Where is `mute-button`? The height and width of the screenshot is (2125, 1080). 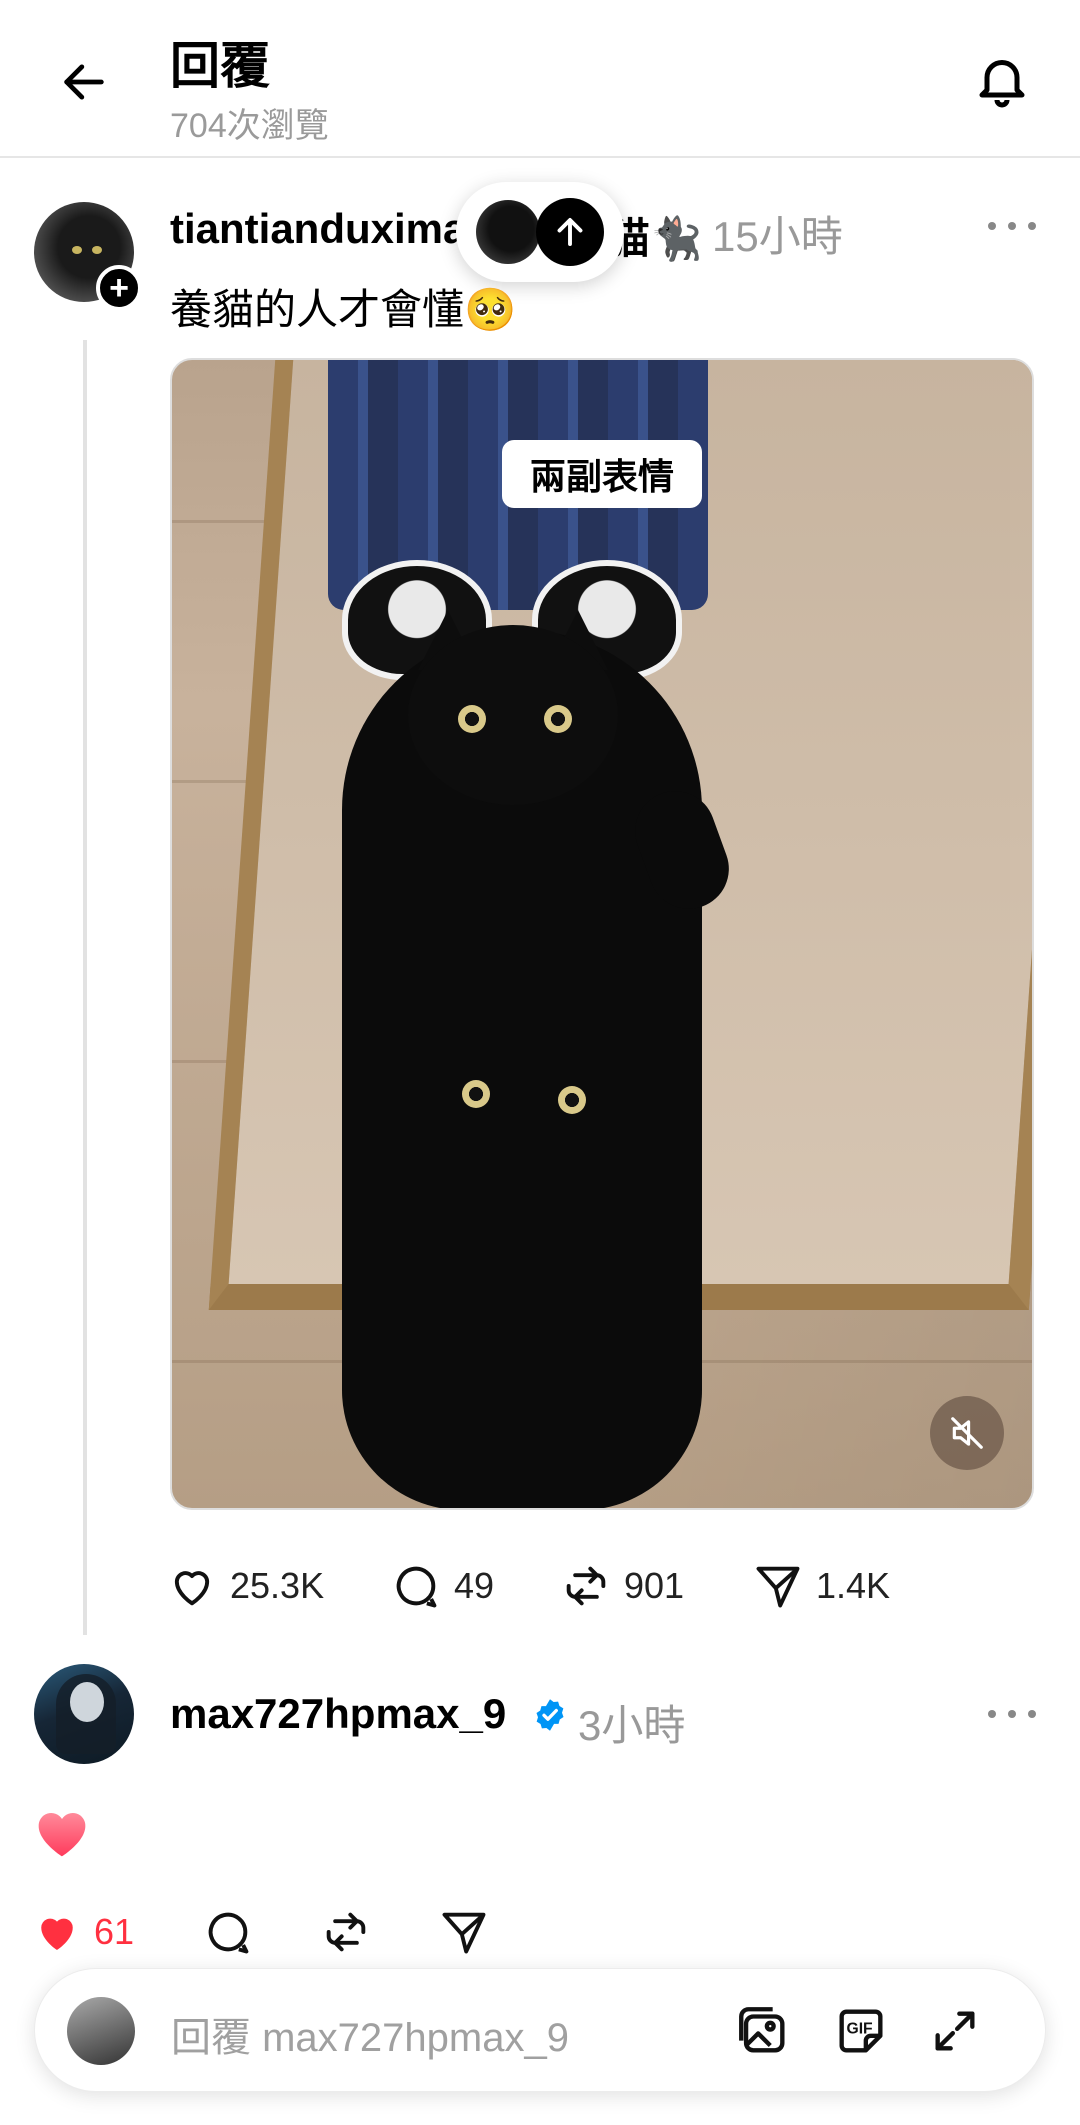 mute-button is located at coordinates (967, 1433).